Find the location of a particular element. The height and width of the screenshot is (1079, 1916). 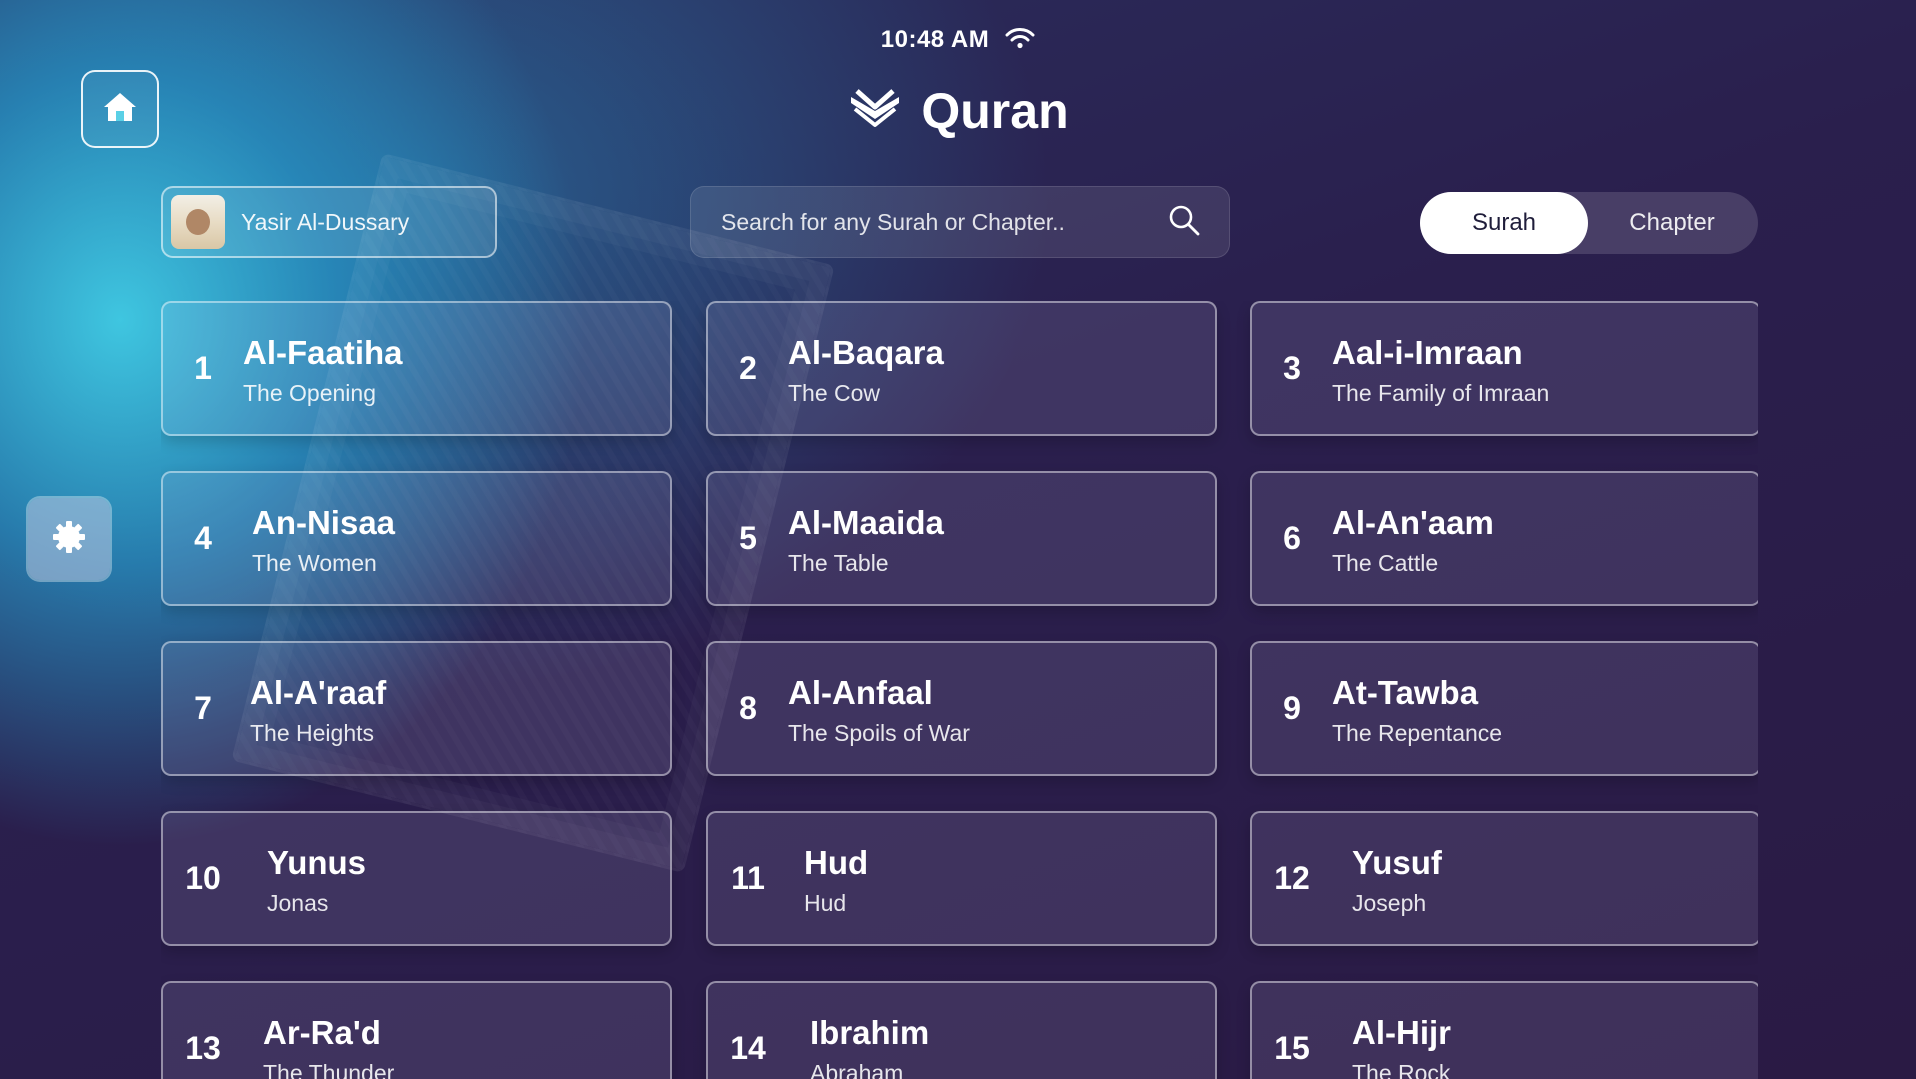

surah-card: 7 Al-A'raaf The Heights is located at coordinates (416, 708).